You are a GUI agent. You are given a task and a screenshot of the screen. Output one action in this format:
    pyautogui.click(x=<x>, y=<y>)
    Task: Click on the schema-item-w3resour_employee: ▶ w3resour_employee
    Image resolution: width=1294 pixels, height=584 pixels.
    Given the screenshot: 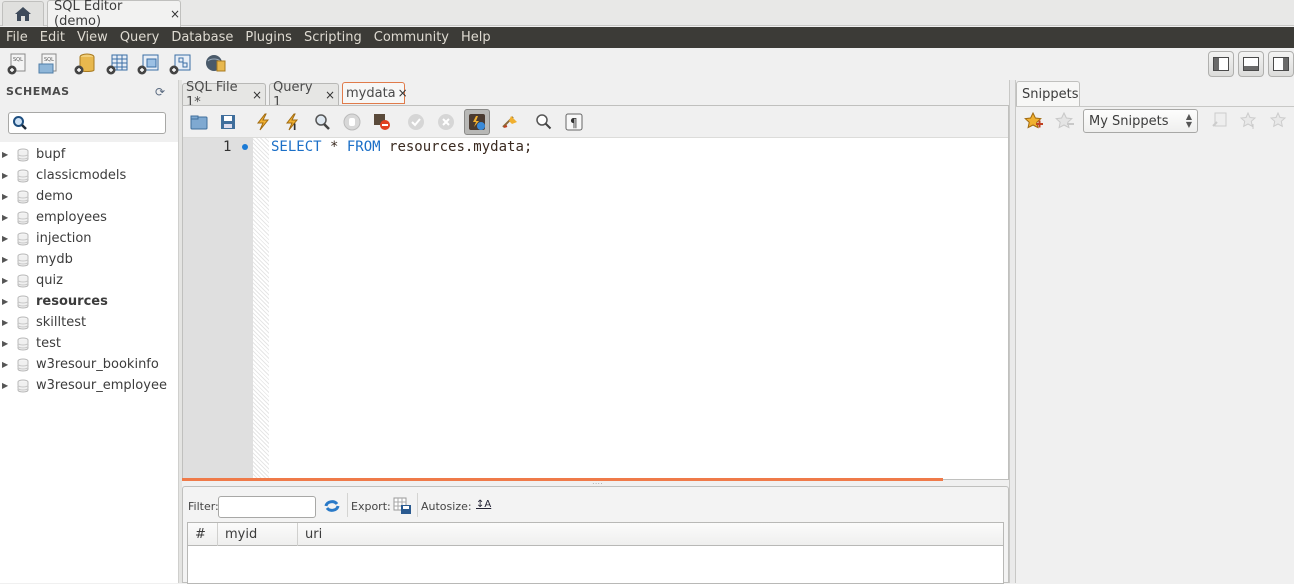 What is the action you would take?
    pyautogui.click(x=89, y=385)
    